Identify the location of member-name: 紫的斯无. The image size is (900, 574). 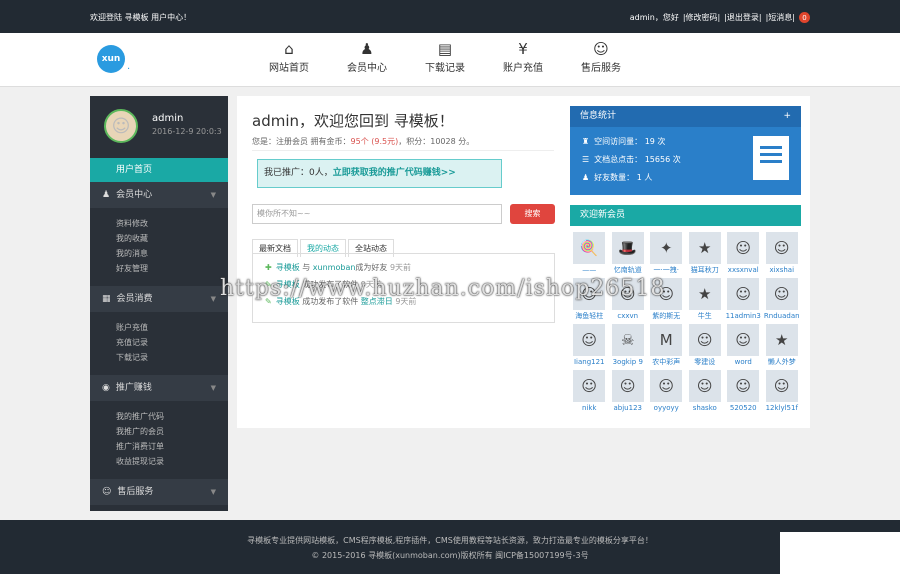
(666, 316).